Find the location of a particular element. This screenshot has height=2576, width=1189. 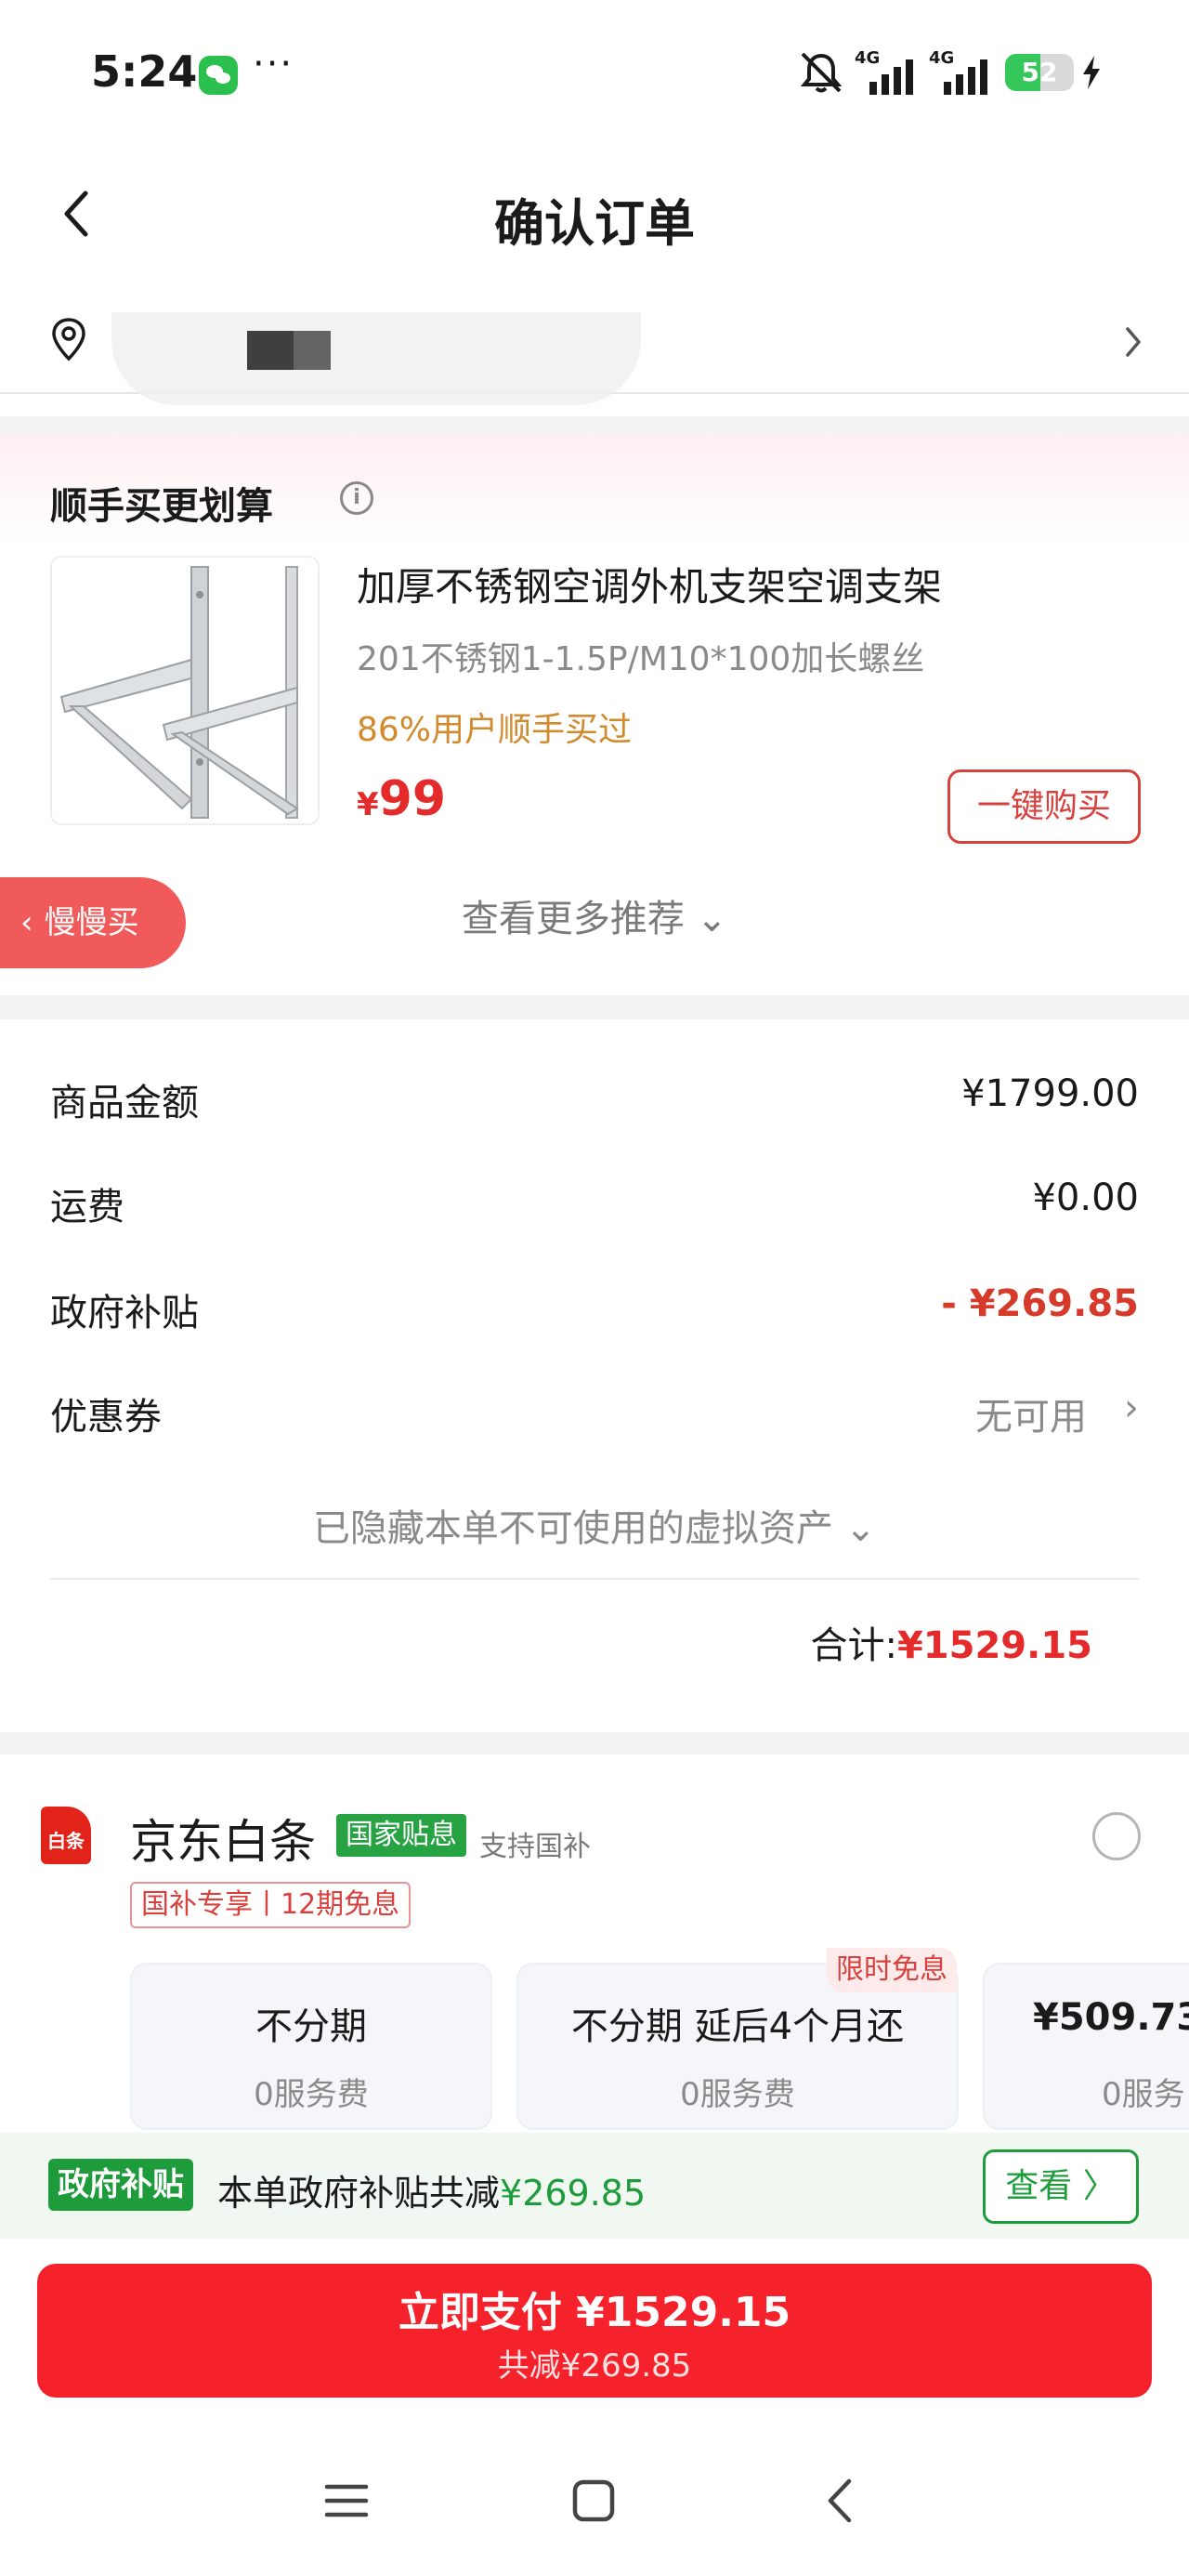

slow-buy-button: ‹ 慢慢买 is located at coordinates (93, 922).